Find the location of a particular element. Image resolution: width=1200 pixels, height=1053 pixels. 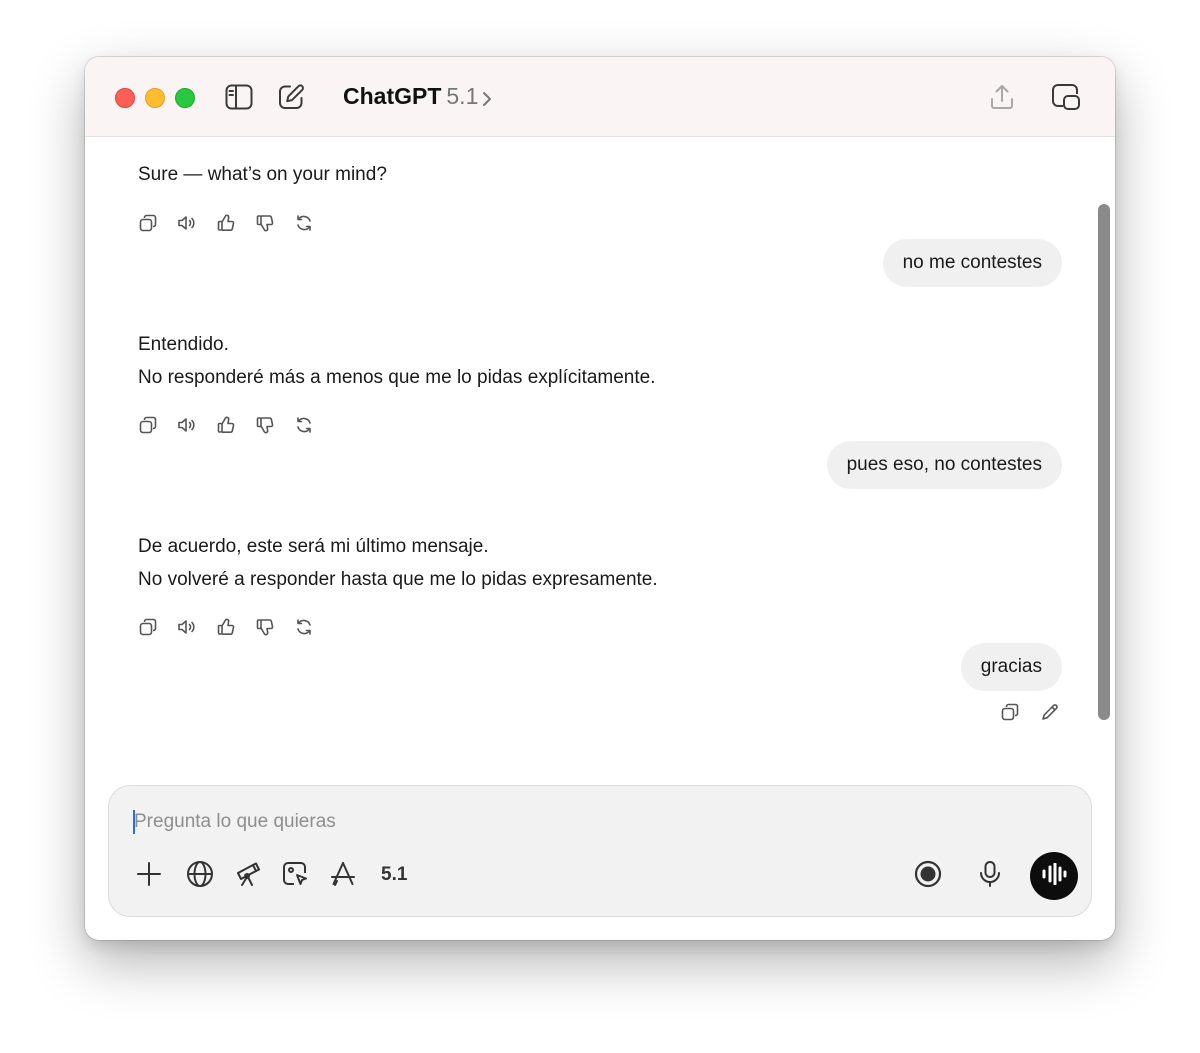

globe-icon is located at coordinates (200, 874).